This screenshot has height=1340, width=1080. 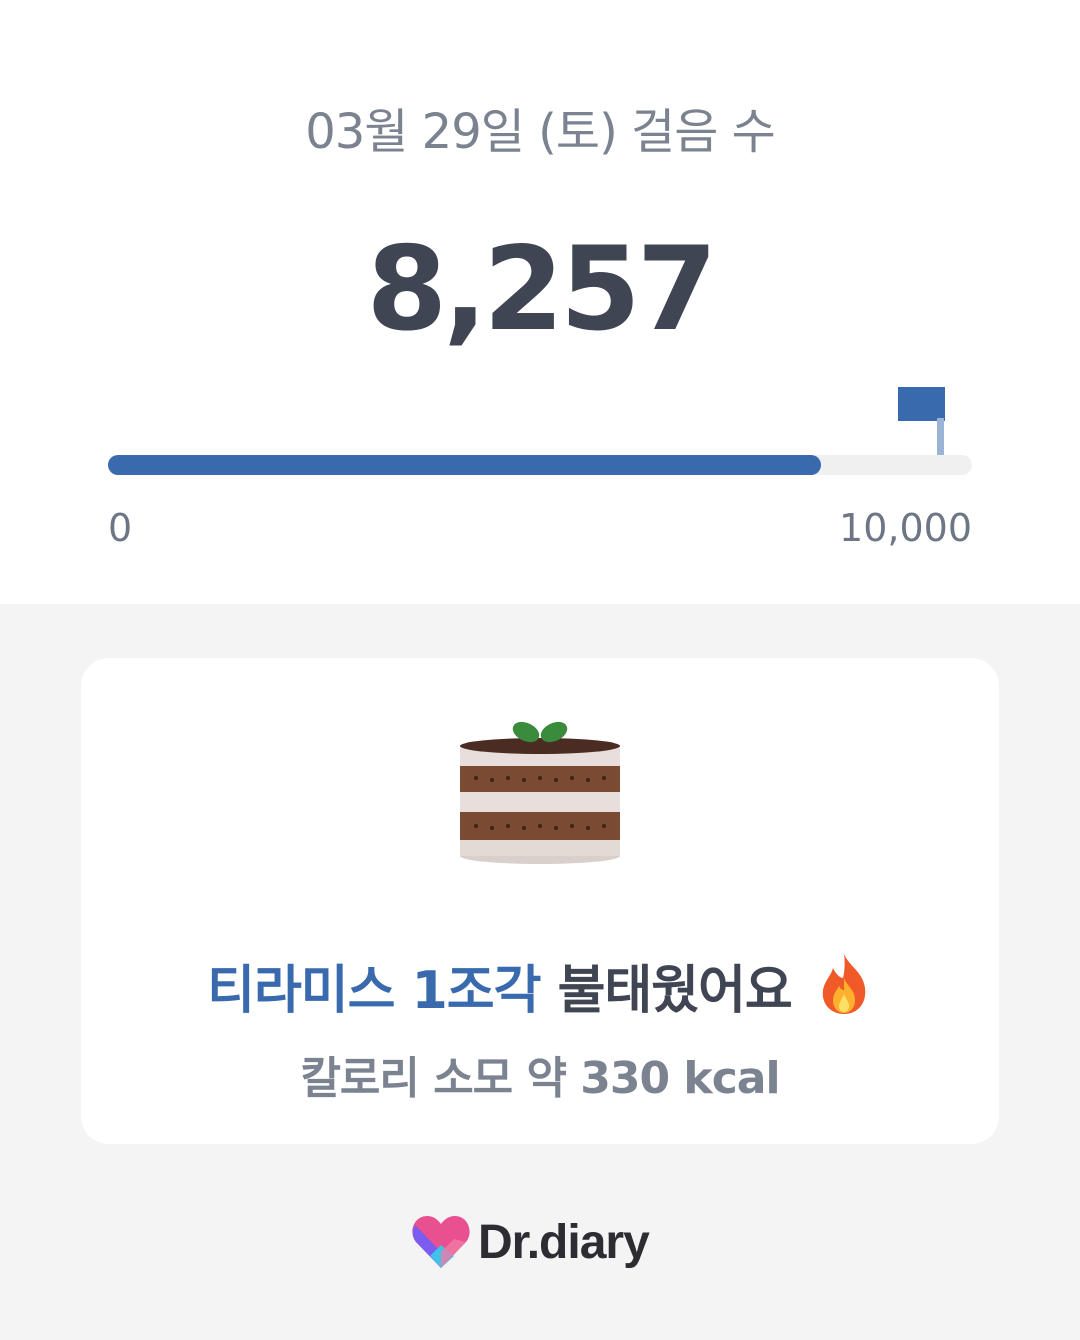 I want to click on progress-track, so click(x=540, y=465).